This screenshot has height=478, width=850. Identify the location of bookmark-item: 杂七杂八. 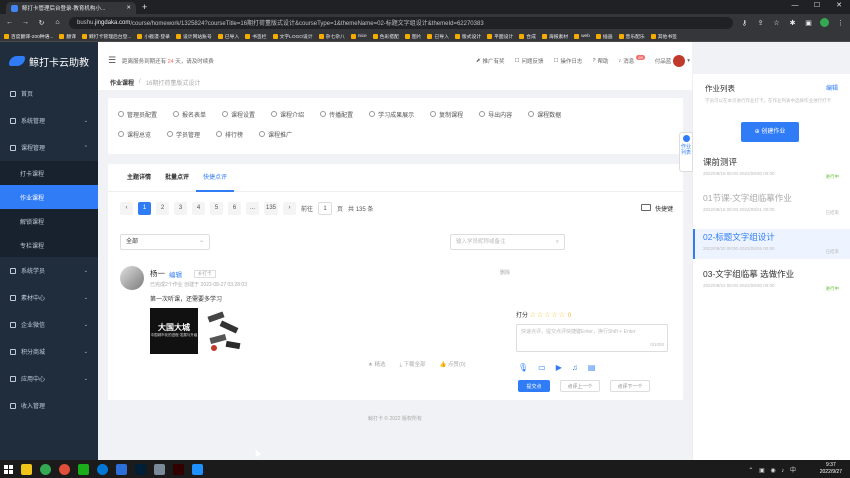
(331, 36).